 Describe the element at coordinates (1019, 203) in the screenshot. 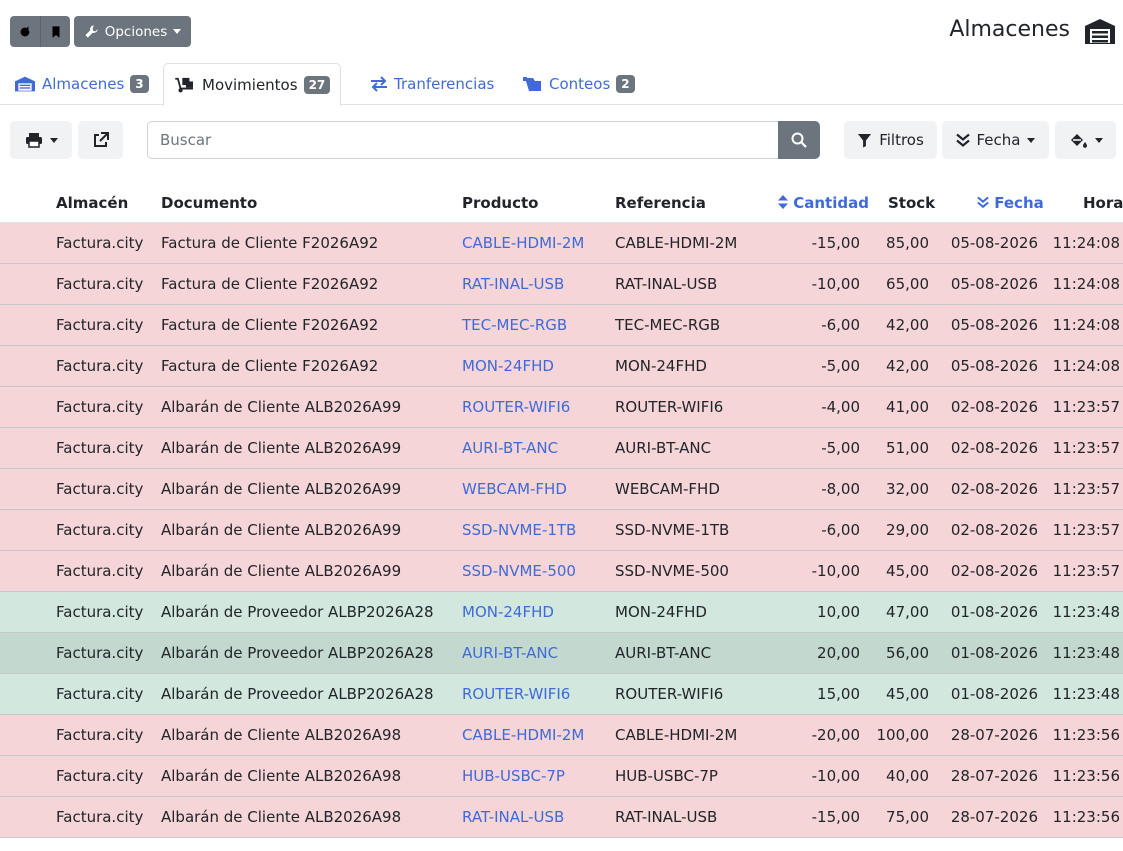

I see `column-header-label: Fecha` at that location.